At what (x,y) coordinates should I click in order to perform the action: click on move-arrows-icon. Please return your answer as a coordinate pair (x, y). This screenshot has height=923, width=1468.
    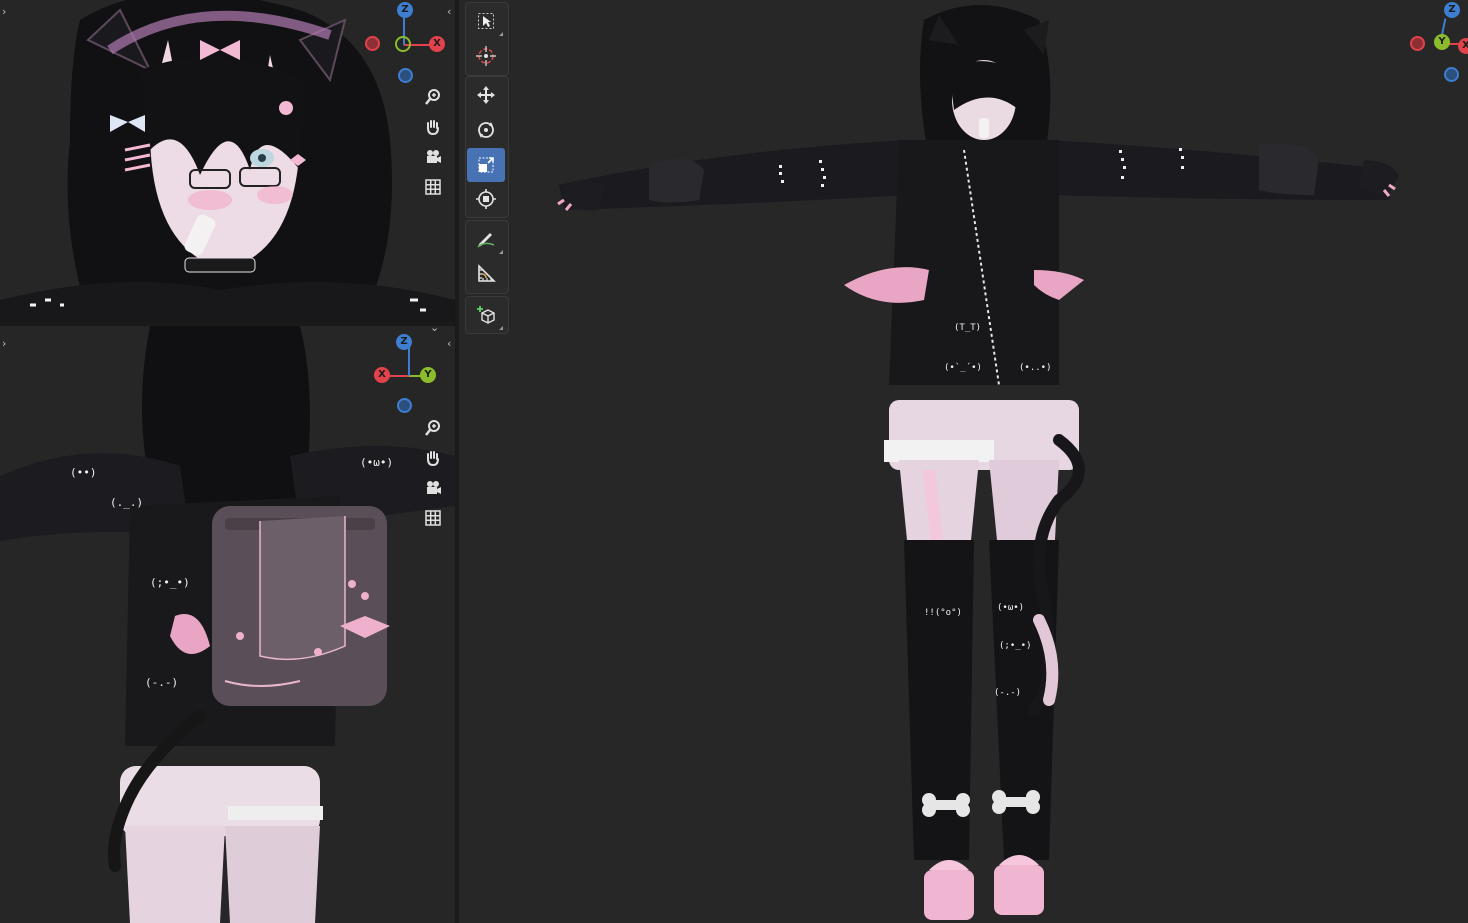
    Looking at the image, I should click on (486, 95).